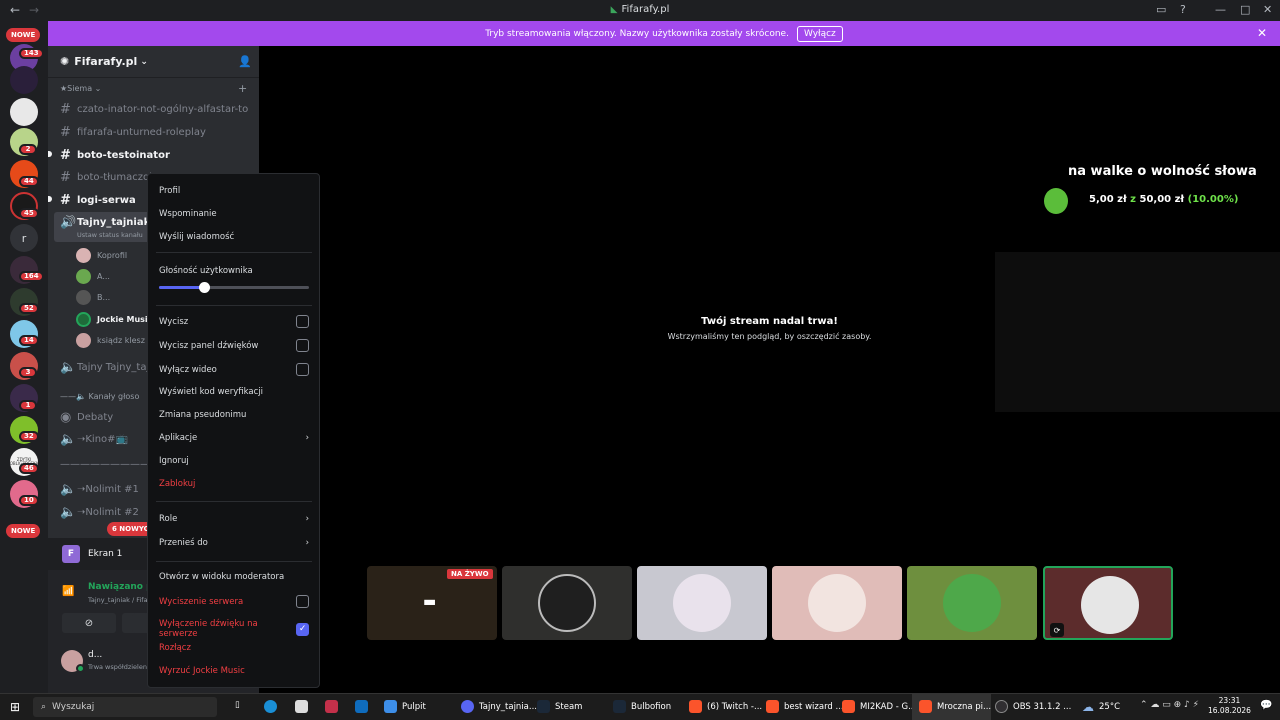 The height and width of the screenshot is (720, 1280). What do you see at coordinates (110, 340) in the screenshot?
I see `voice-user: ksiądz klesz` at bounding box center [110, 340].